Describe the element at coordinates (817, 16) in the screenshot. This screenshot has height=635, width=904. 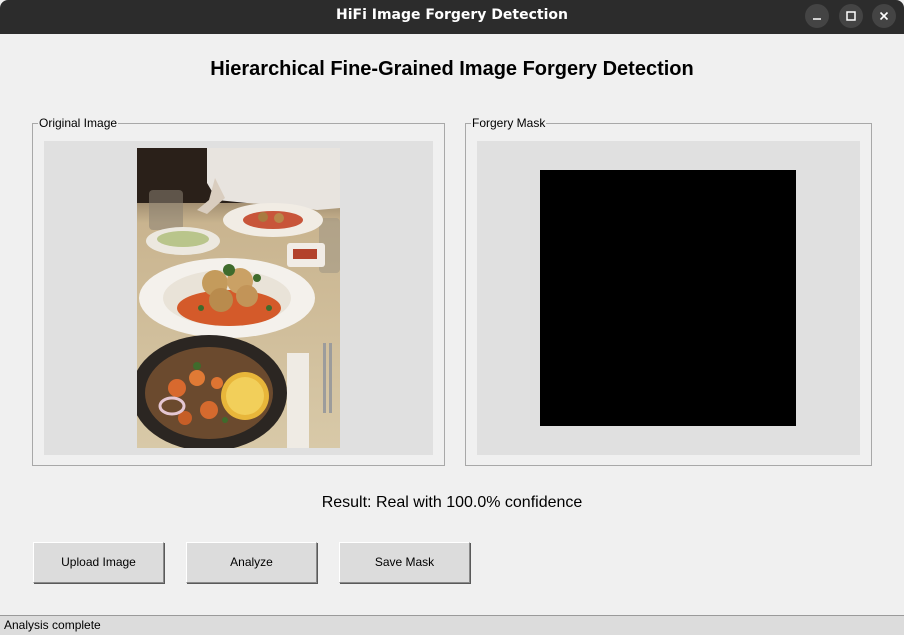
I see `minimize-button` at that location.